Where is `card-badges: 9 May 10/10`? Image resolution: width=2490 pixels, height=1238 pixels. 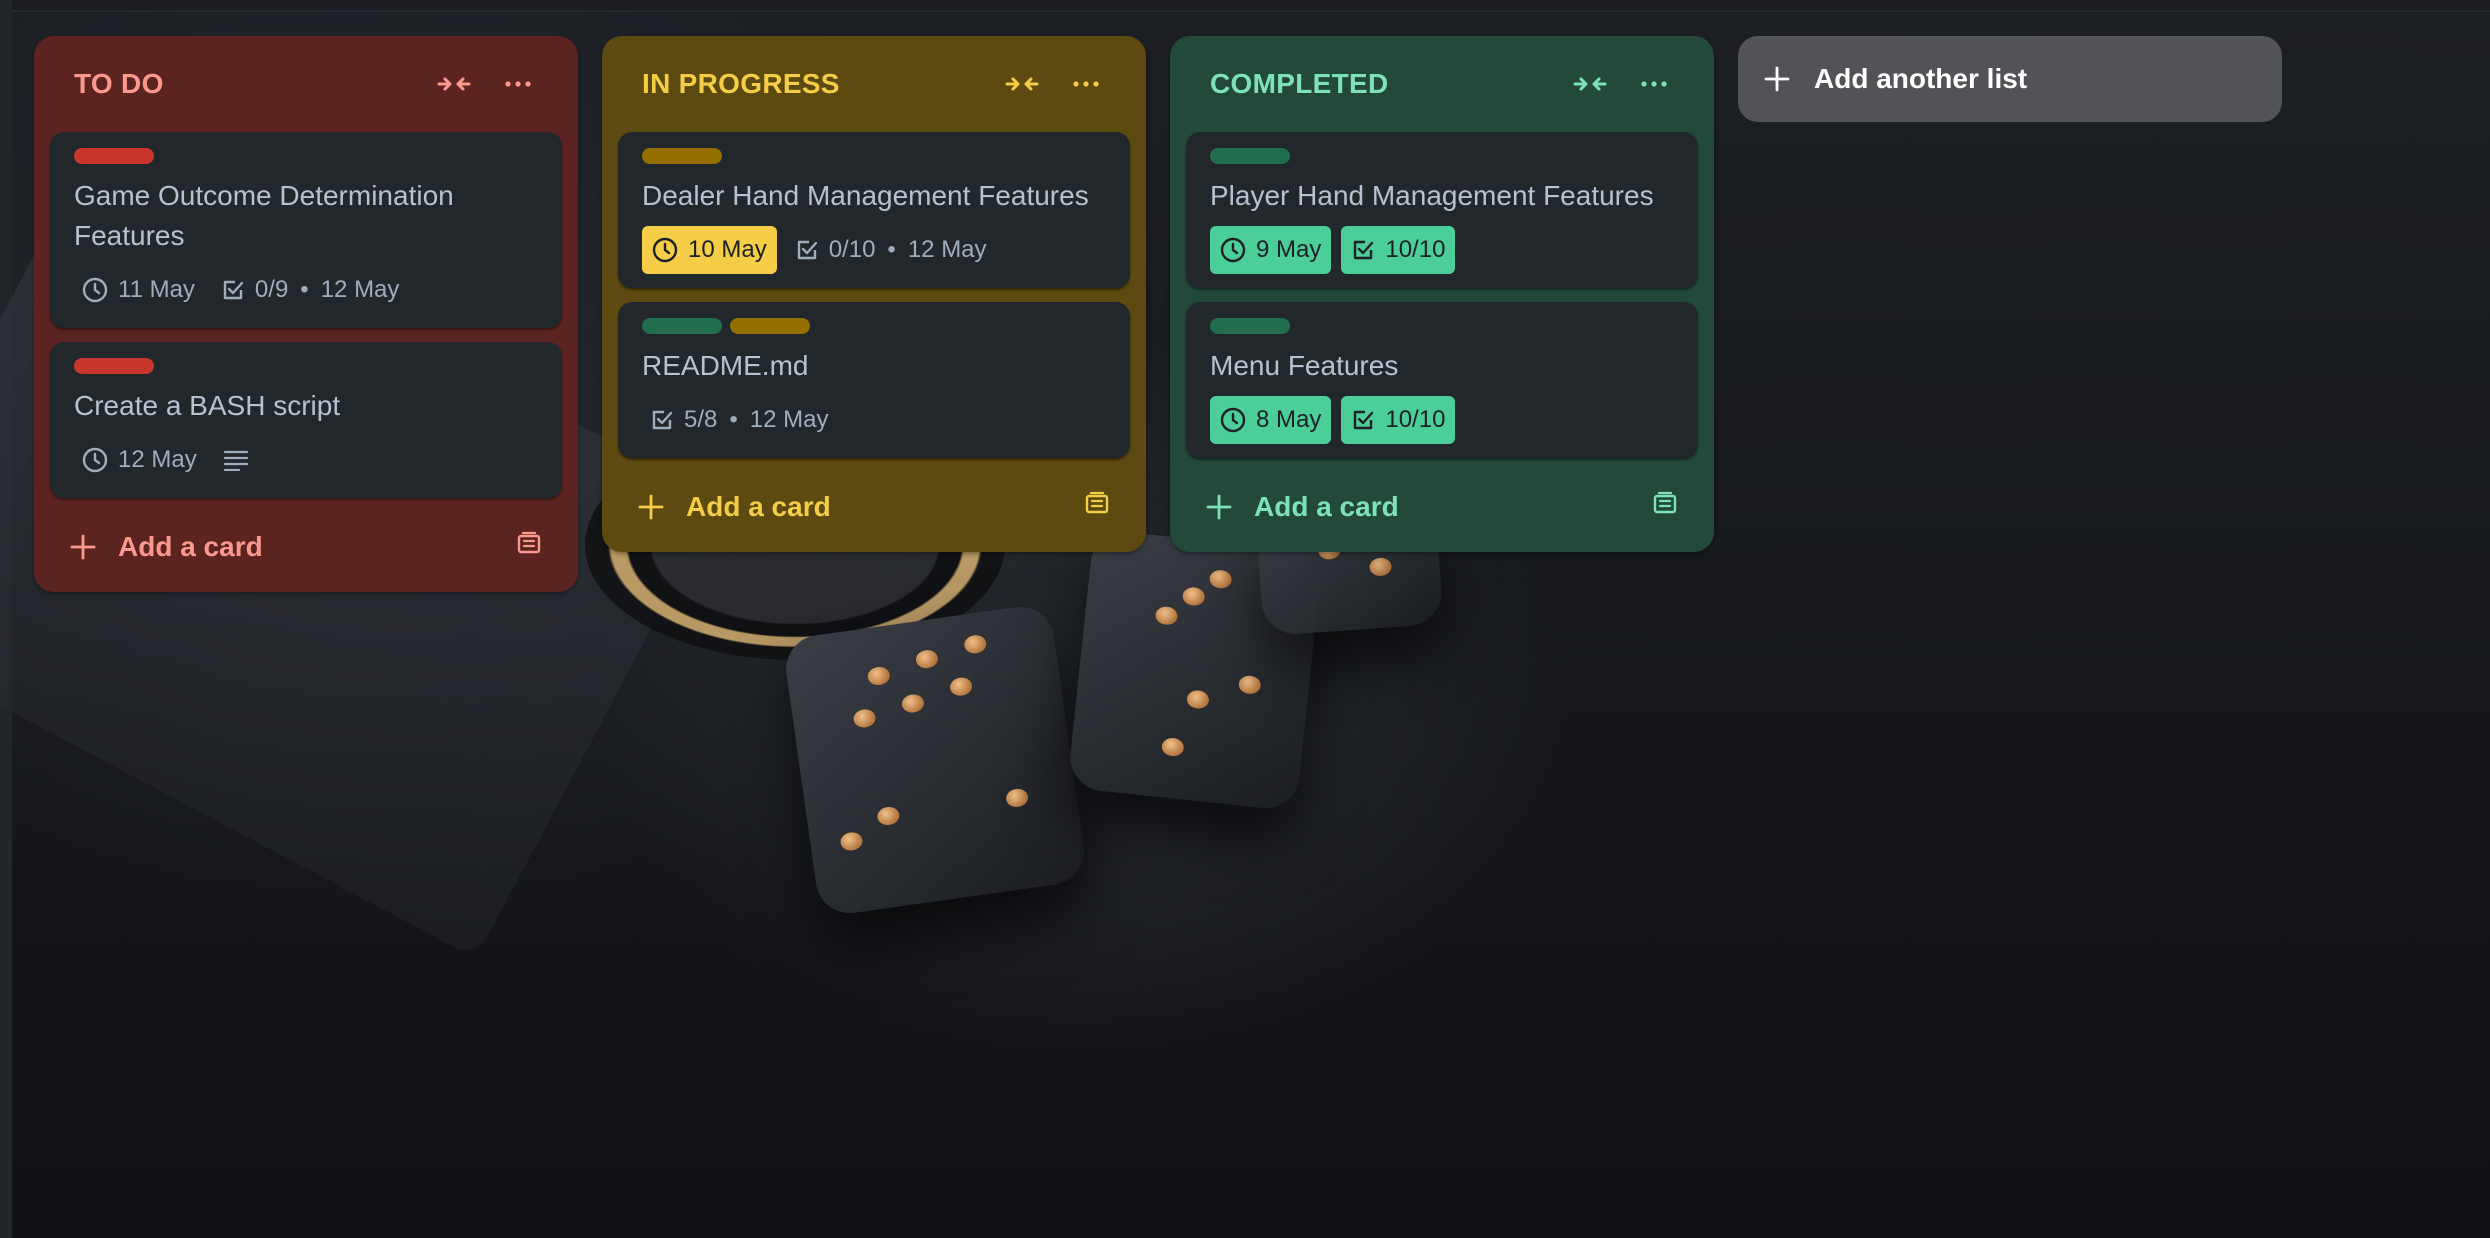
card-badges: 9 May 10/10 is located at coordinates (1442, 250).